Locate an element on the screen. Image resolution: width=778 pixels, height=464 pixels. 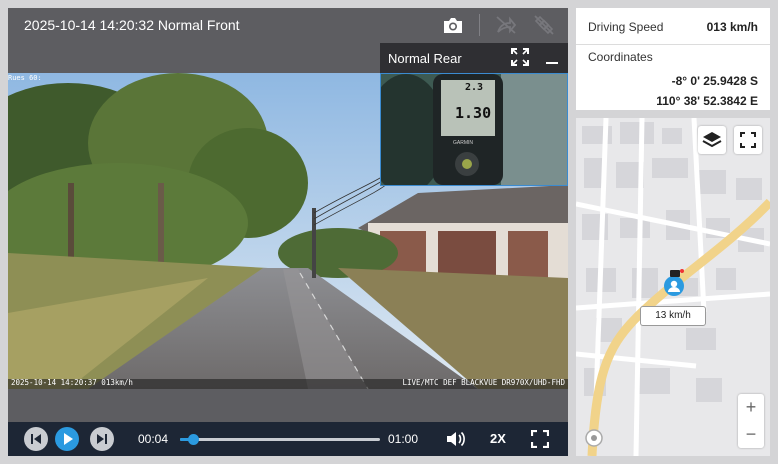
longitude-value: 110° 38' 52.3842 E is located at coordinates (707, 101).